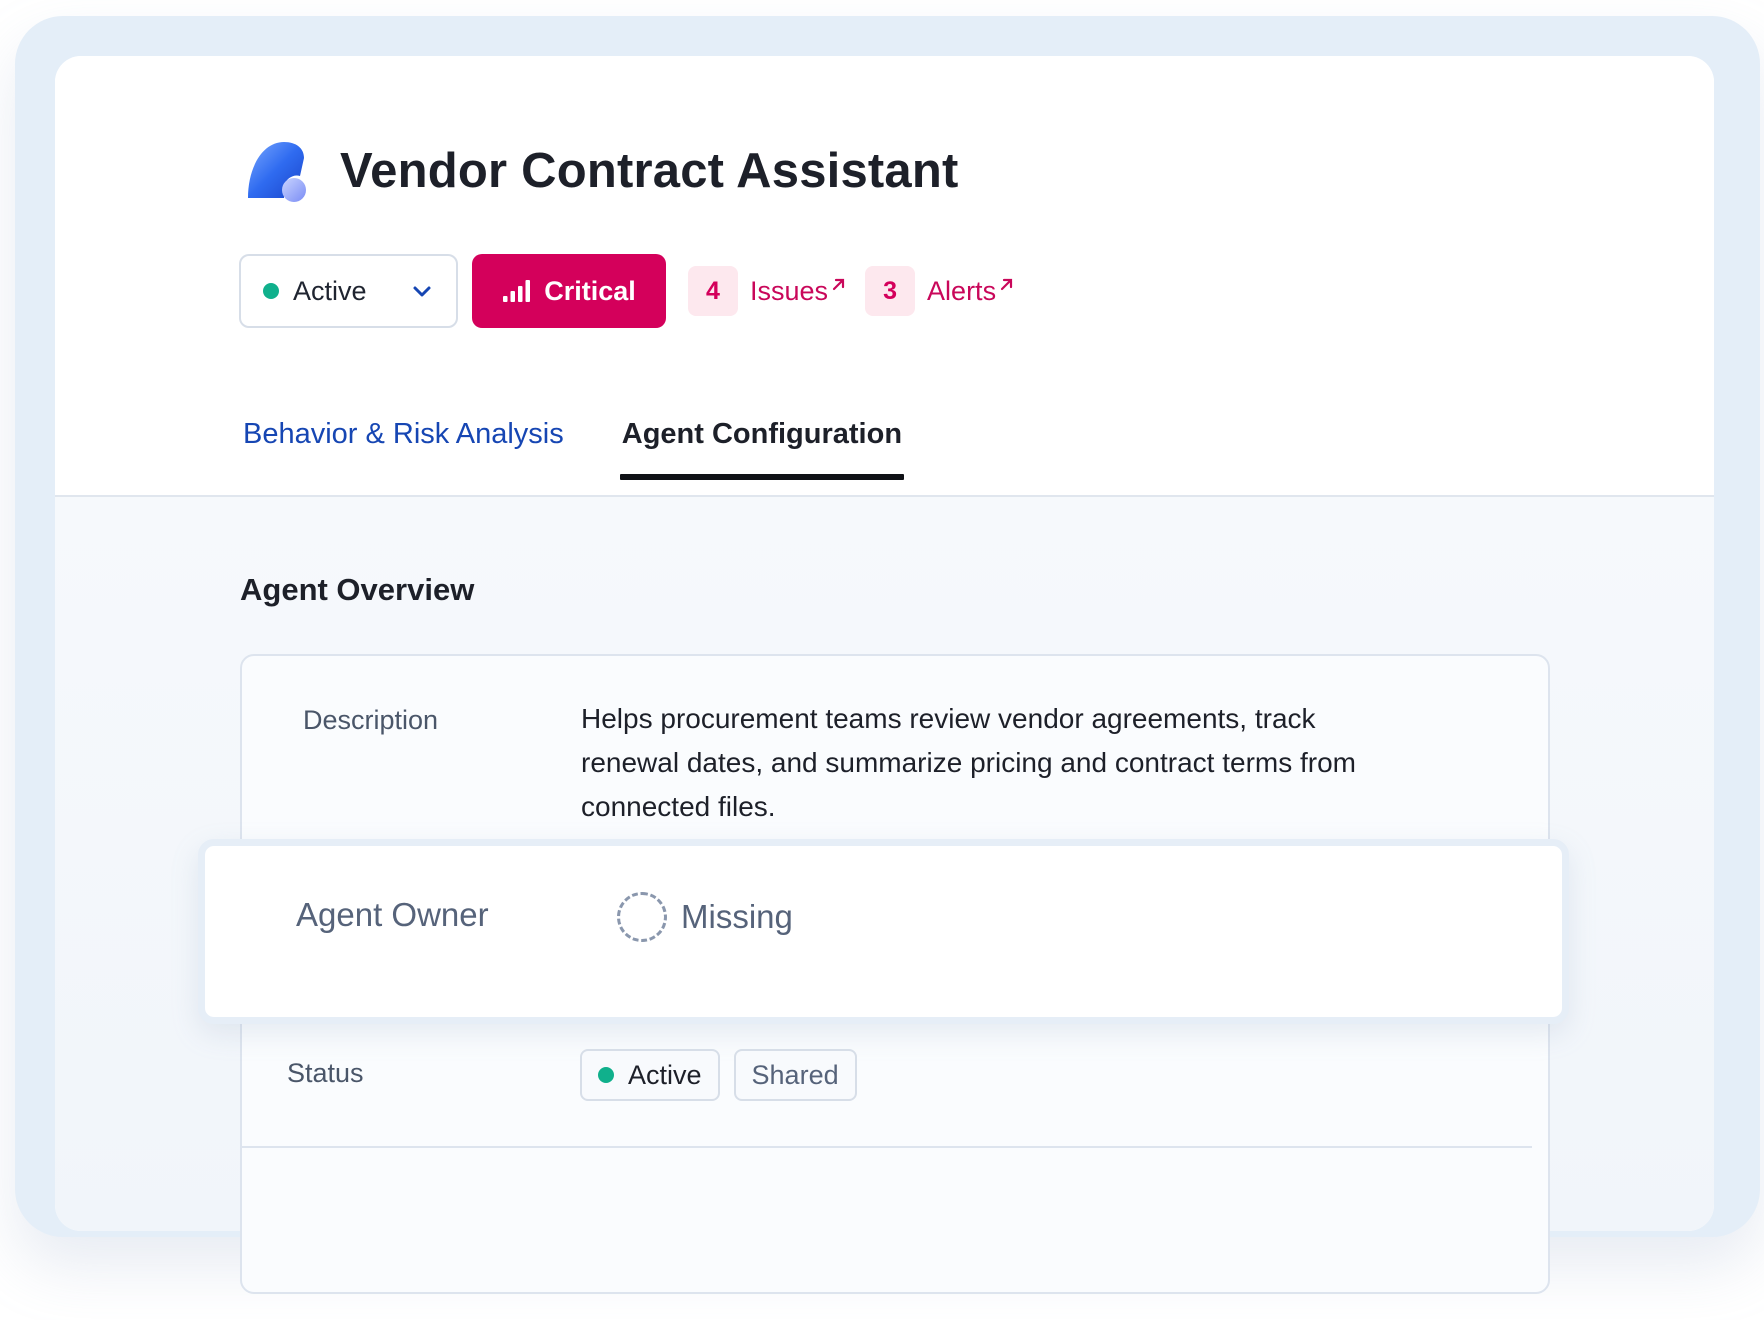  What do you see at coordinates (392, 914) in the screenshot?
I see `agent-owner-label: Agent Owner` at bounding box center [392, 914].